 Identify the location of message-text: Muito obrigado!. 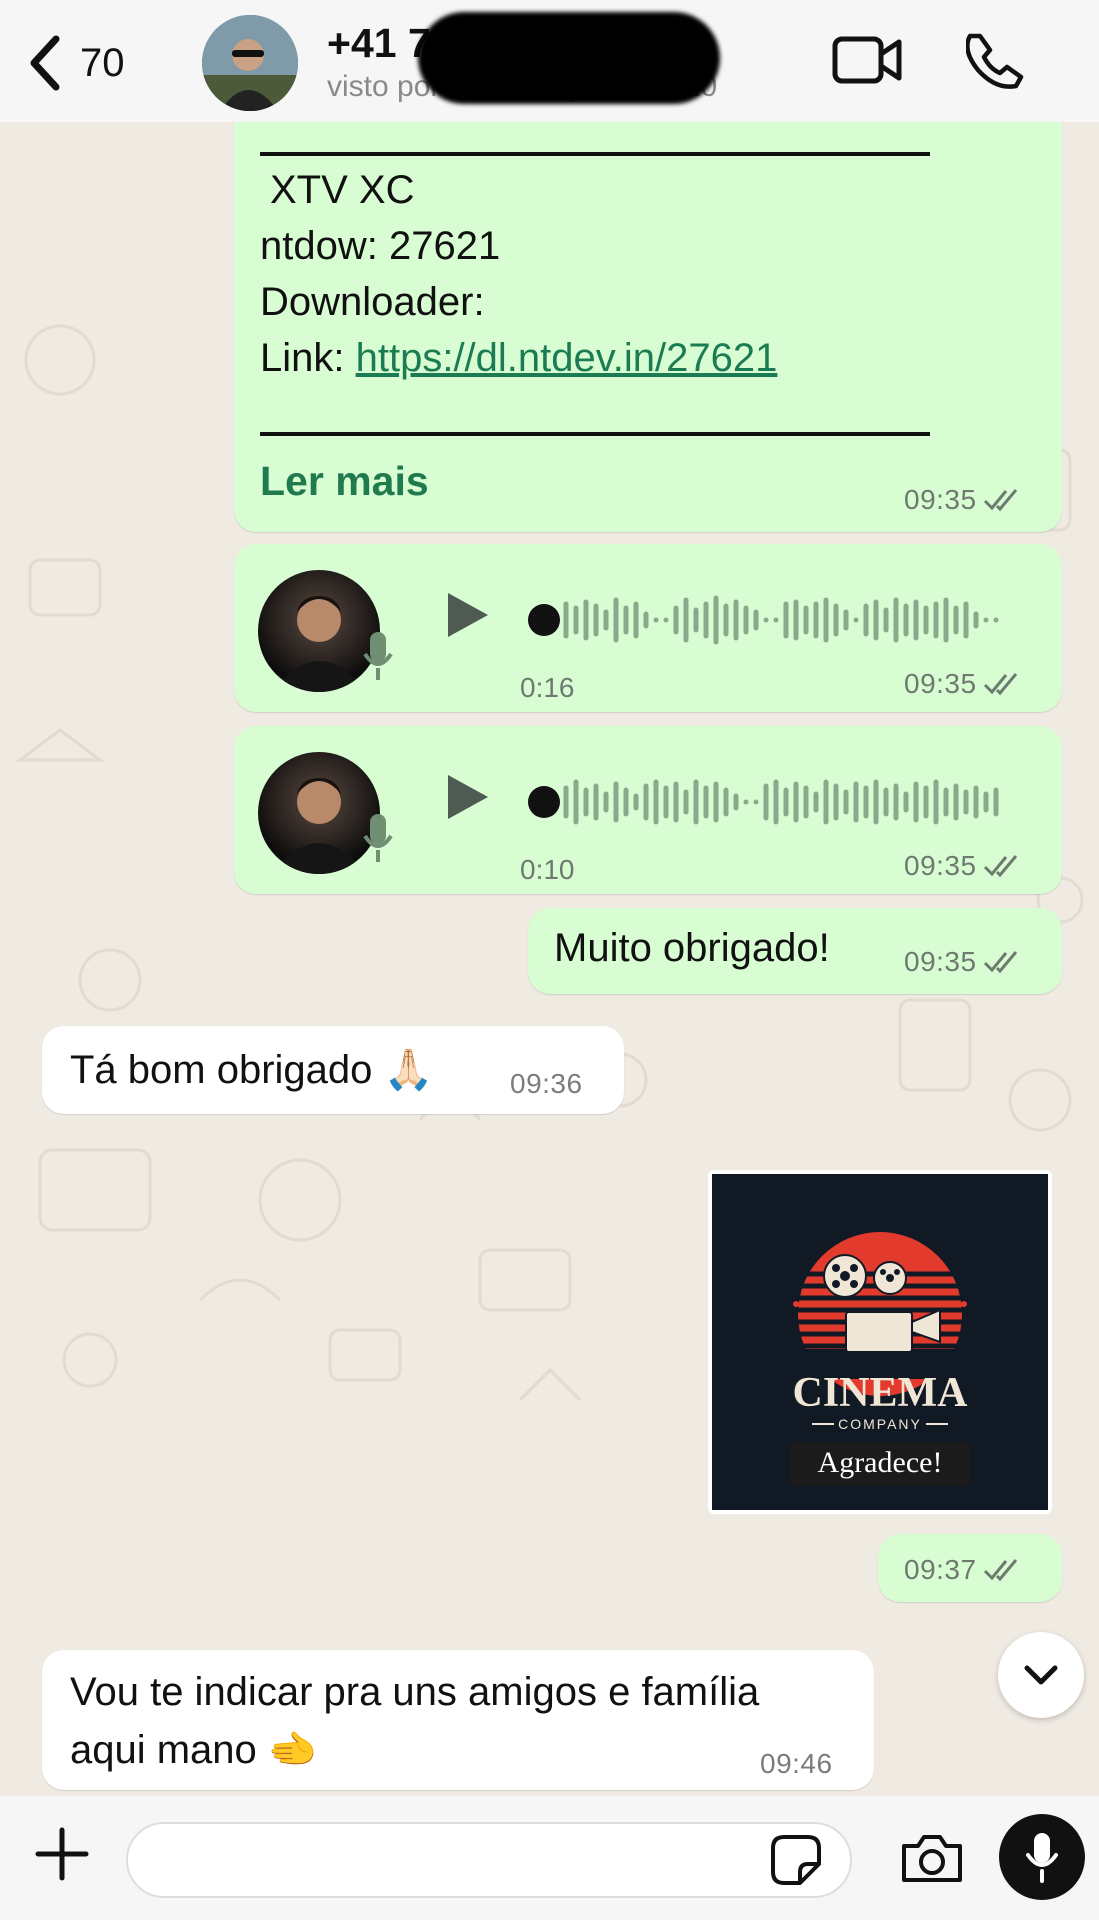
(692, 948).